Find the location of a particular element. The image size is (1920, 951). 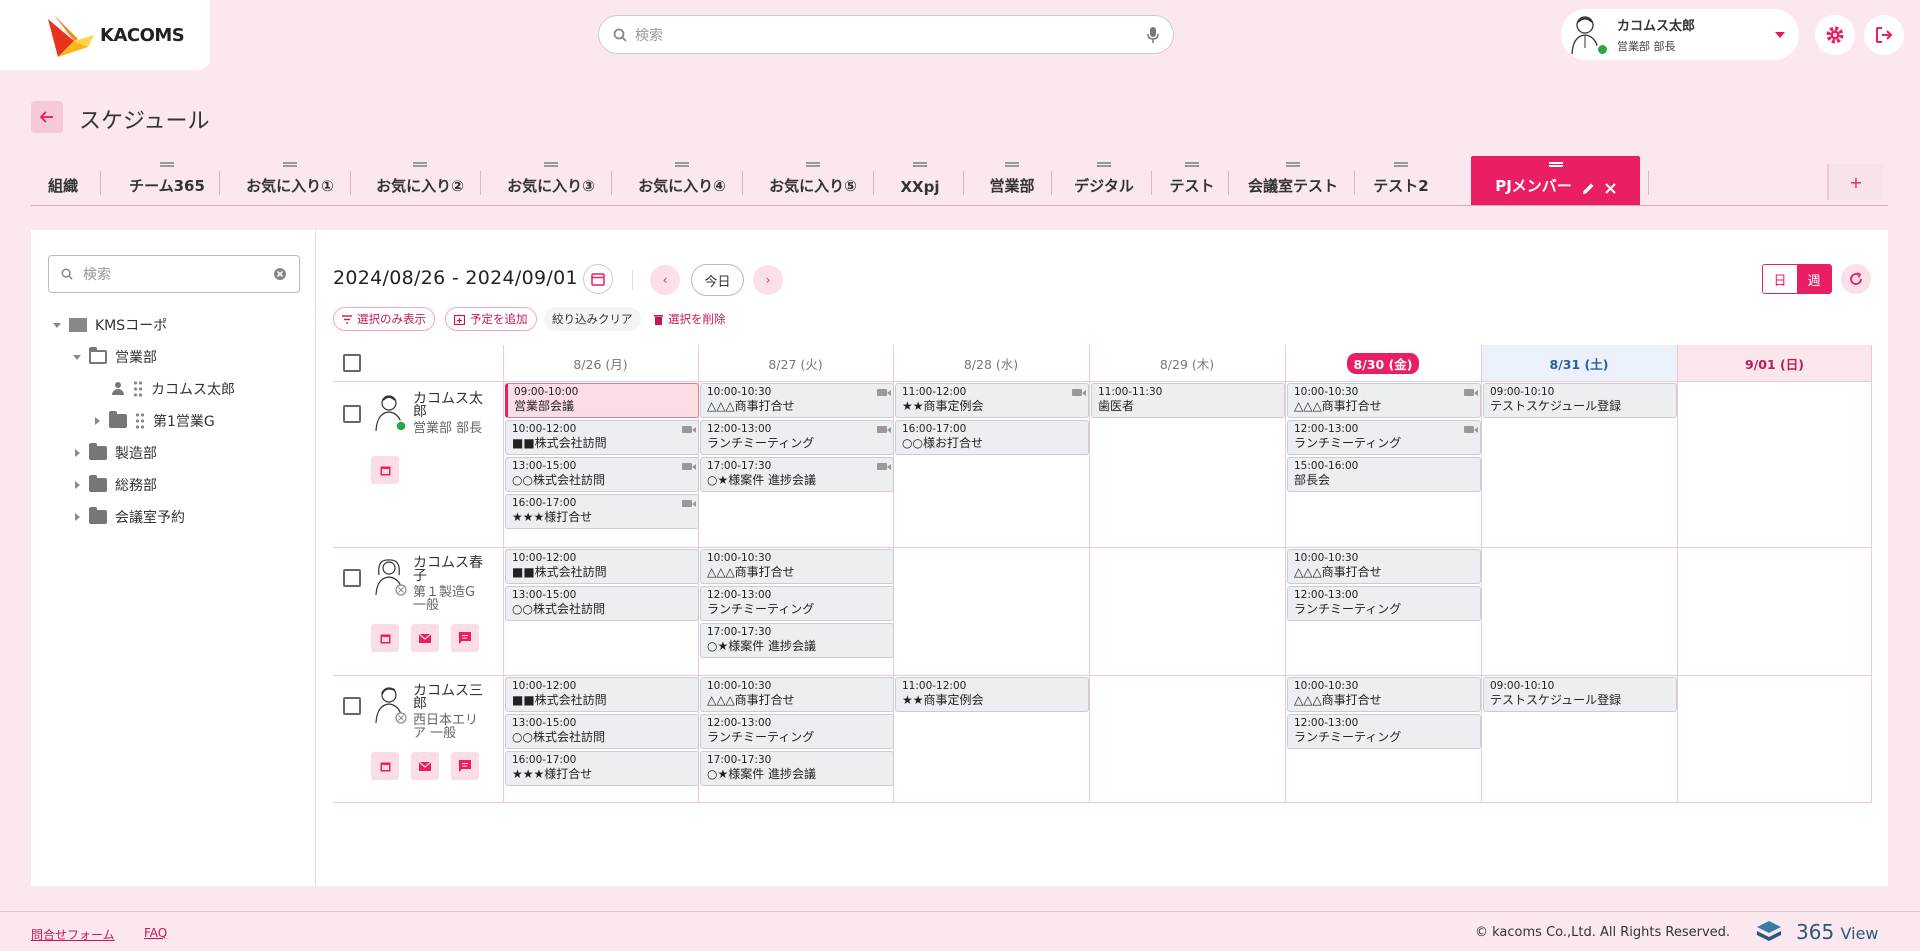

event-card: 15:00-16:00 部長会 is located at coordinates (1384, 474).